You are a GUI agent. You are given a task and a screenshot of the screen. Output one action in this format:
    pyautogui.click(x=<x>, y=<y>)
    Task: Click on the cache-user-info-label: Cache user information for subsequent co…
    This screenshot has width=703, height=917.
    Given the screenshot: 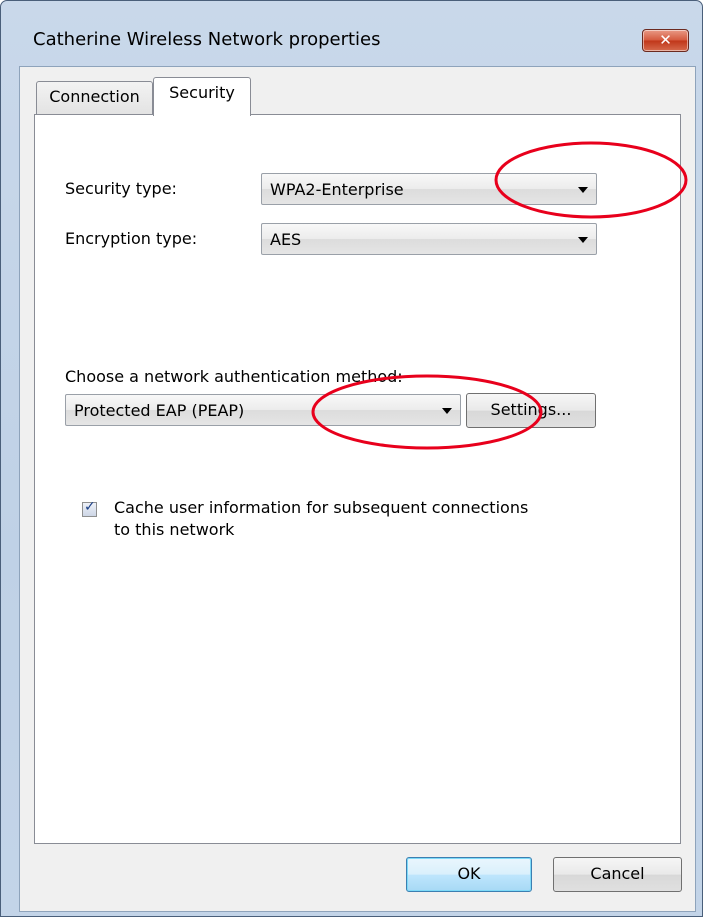 What is the action you would take?
    pyautogui.click(x=321, y=519)
    